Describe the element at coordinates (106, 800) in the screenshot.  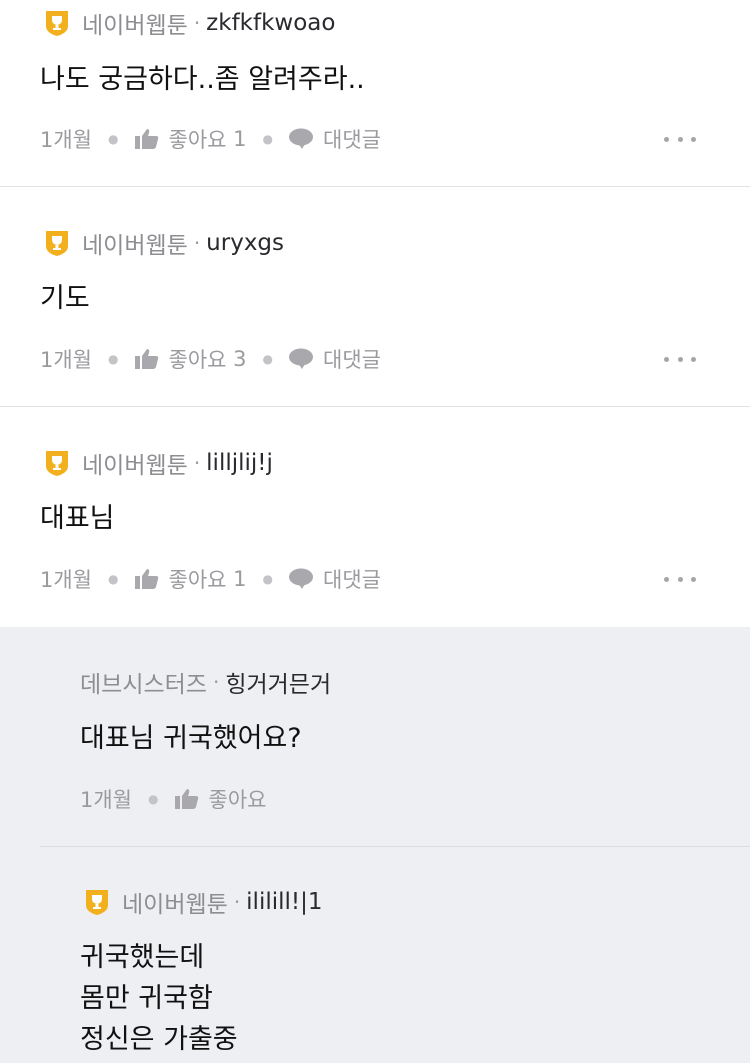
I see `reply-age: 1개월` at that location.